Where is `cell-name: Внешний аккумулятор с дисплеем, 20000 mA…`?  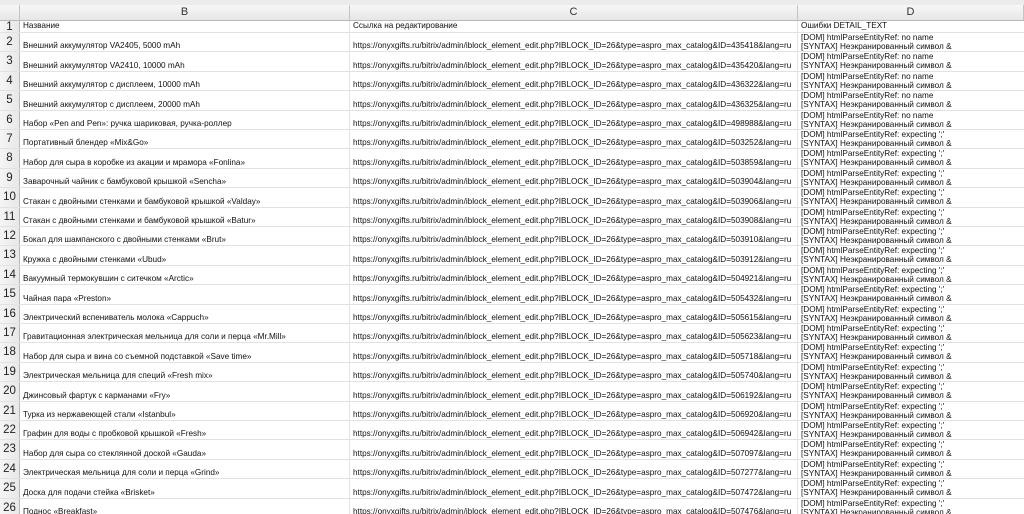
cell-name: Внешний аккумулятор с дисплеем, 20000 mA… is located at coordinates (185, 100).